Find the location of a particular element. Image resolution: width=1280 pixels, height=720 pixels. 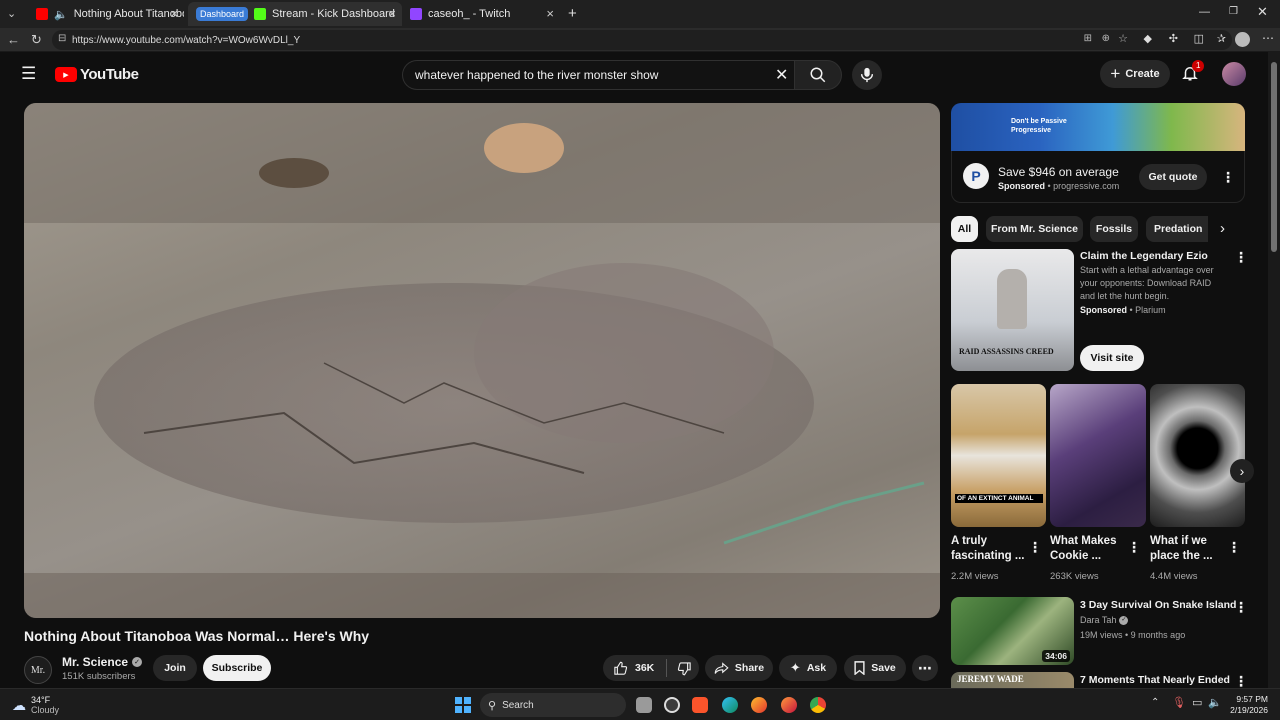

clock: 9:57 PM 2/19/2026 is located at coordinates (1248, 705).